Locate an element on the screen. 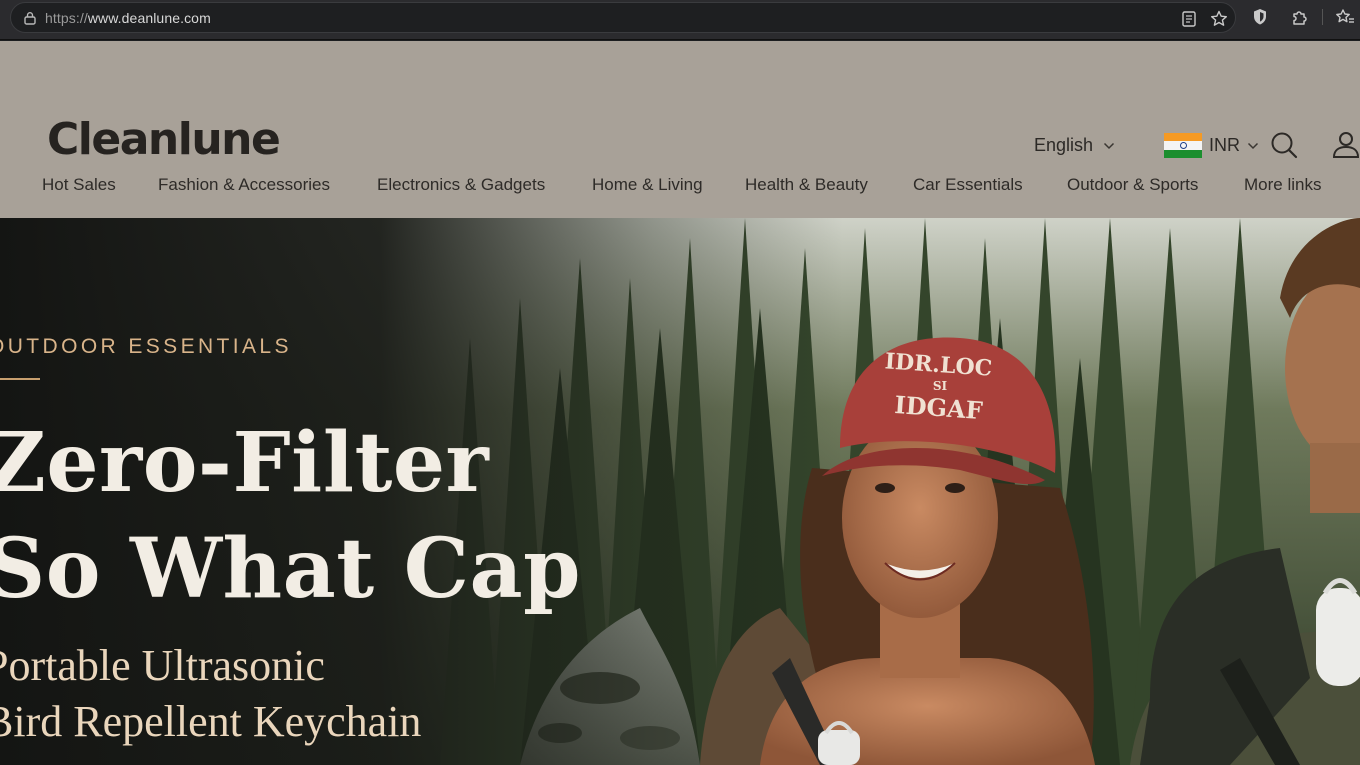 This screenshot has width=1360, height=765. url-host: www.deanlune.com is located at coordinates (149, 18).